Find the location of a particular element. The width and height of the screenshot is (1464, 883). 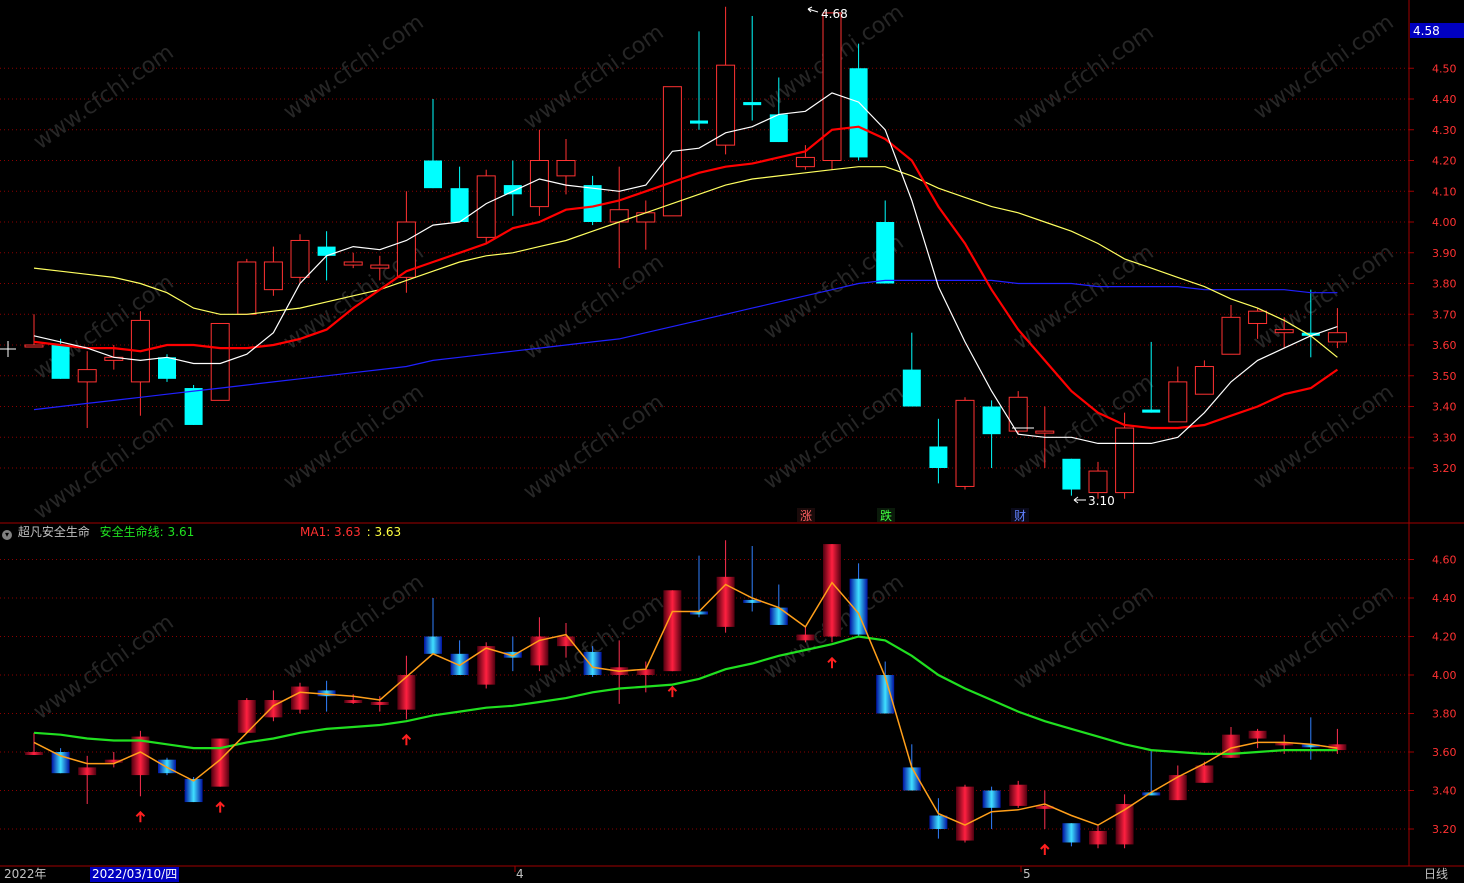

indicator-tick-label: 4.00 is located at coordinates (1444, 675).